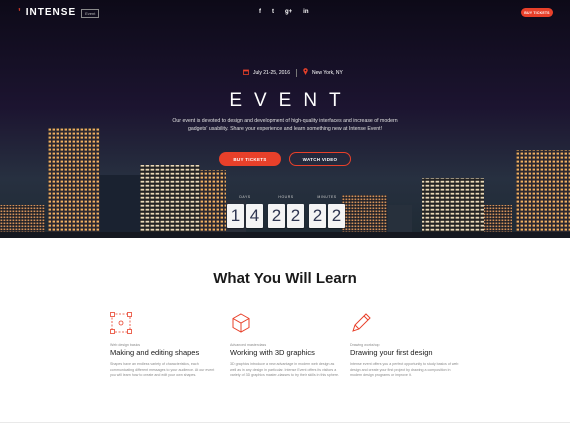 The image size is (570, 428). What do you see at coordinates (273, 12) in the screenshot?
I see `twitter-icon: t` at bounding box center [273, 12].